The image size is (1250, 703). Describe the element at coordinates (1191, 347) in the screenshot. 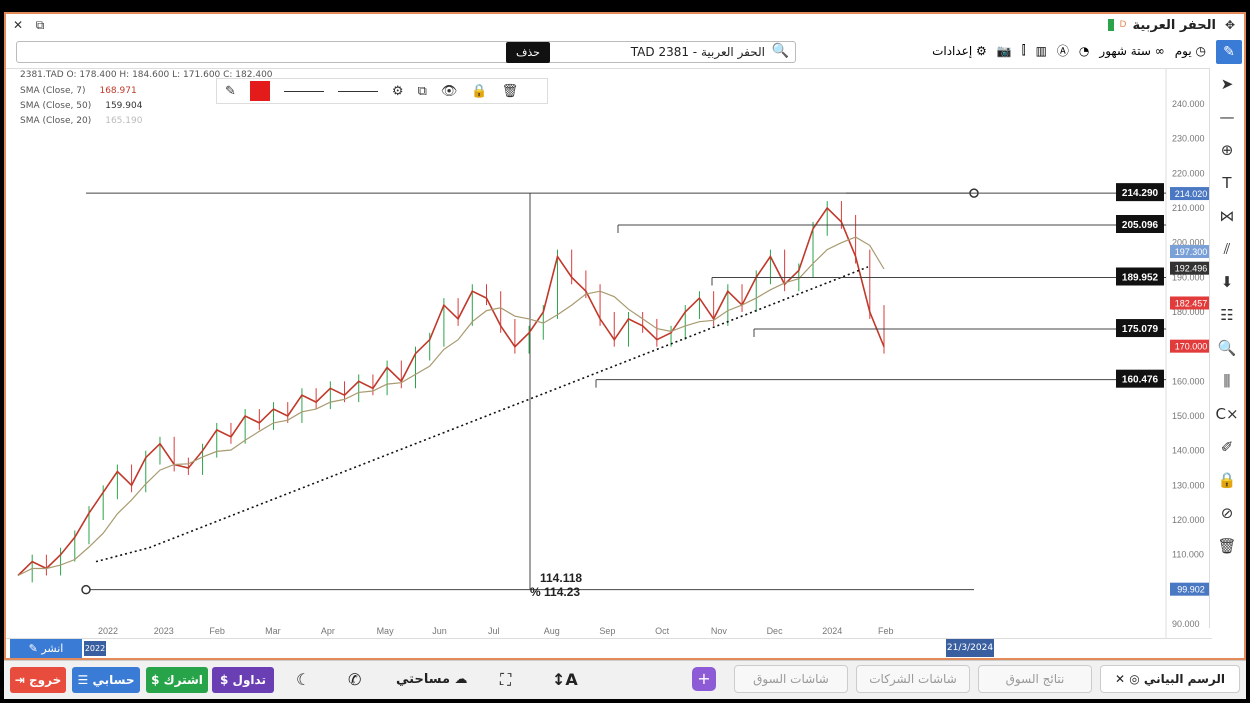

I see `price-tag-label: 170.000` at that location.